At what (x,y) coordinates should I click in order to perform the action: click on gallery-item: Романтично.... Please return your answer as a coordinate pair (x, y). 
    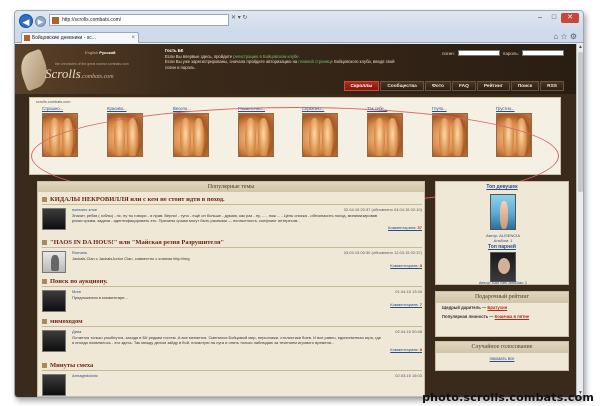
    Looking at the image, I should click on (259, 139).